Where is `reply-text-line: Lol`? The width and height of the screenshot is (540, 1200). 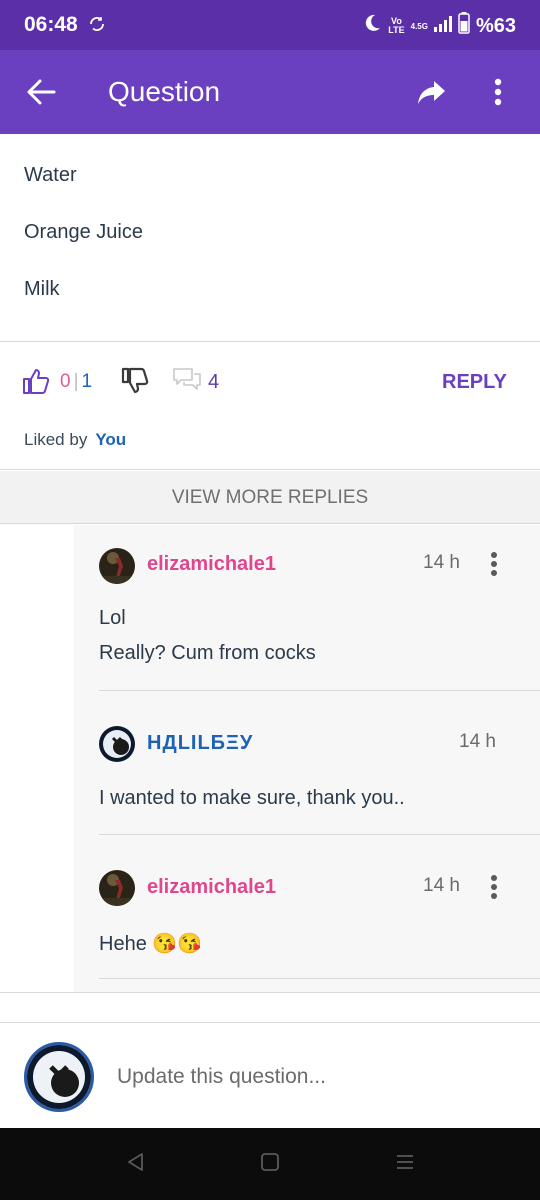 reply-text-line: Lol is located at coordinates (112, 618).